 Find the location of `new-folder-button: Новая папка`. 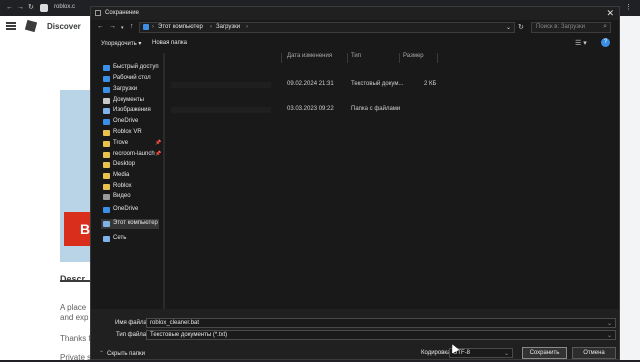

new-folder-button: Новая папка is located at coordinates (169, 43).